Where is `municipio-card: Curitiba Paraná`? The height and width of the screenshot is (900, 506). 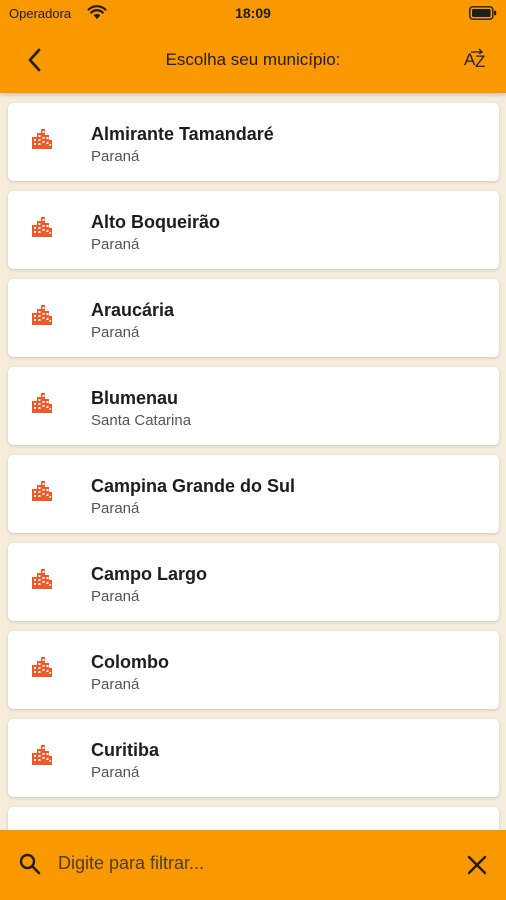 municipio-card: Curitiba Paraná is located at coordinates (253, 758).